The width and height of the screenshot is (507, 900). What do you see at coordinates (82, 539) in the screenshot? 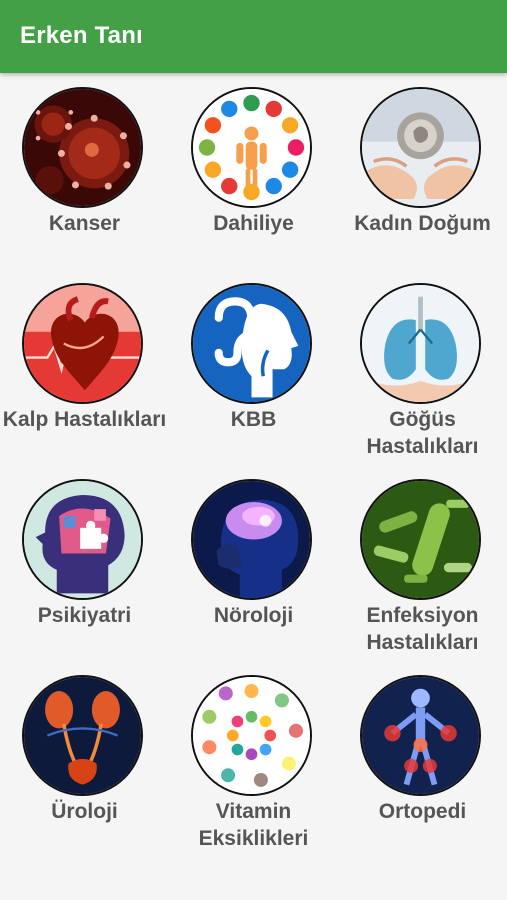
I see `puzzle-head-icon` at bounding box center [82, 539].